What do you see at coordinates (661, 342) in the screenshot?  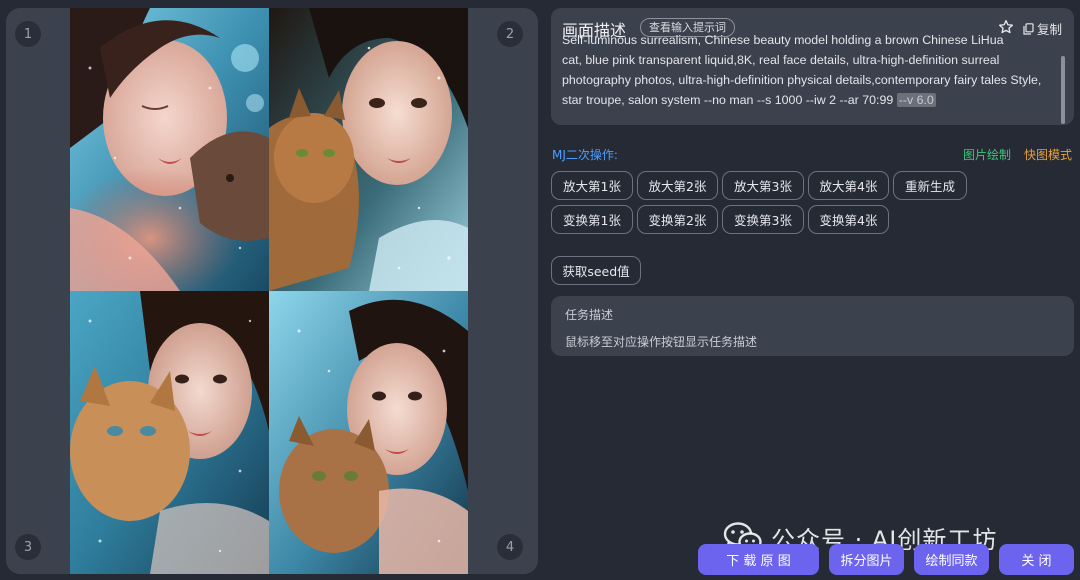 I see `task-description-text: 鼠标移至对应操作按钮显示任务描述` at bounding box center [661, 342].